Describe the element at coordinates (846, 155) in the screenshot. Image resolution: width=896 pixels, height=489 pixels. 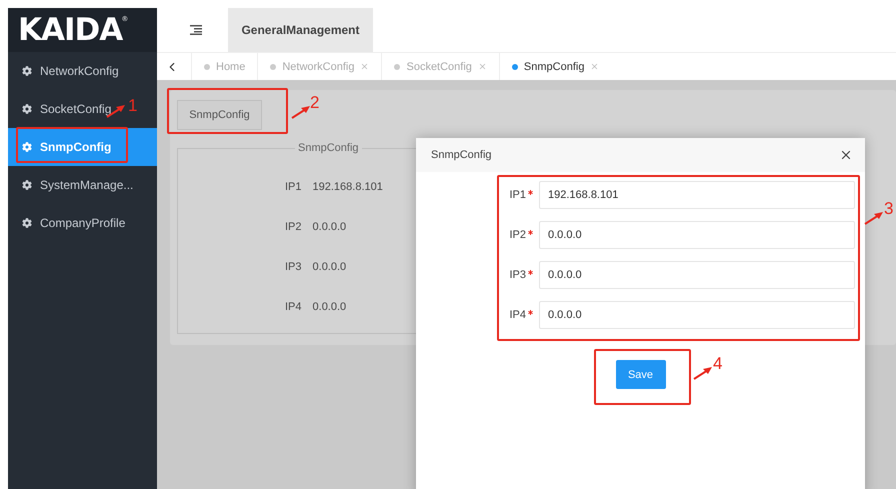
I see `close-icon` at that location.